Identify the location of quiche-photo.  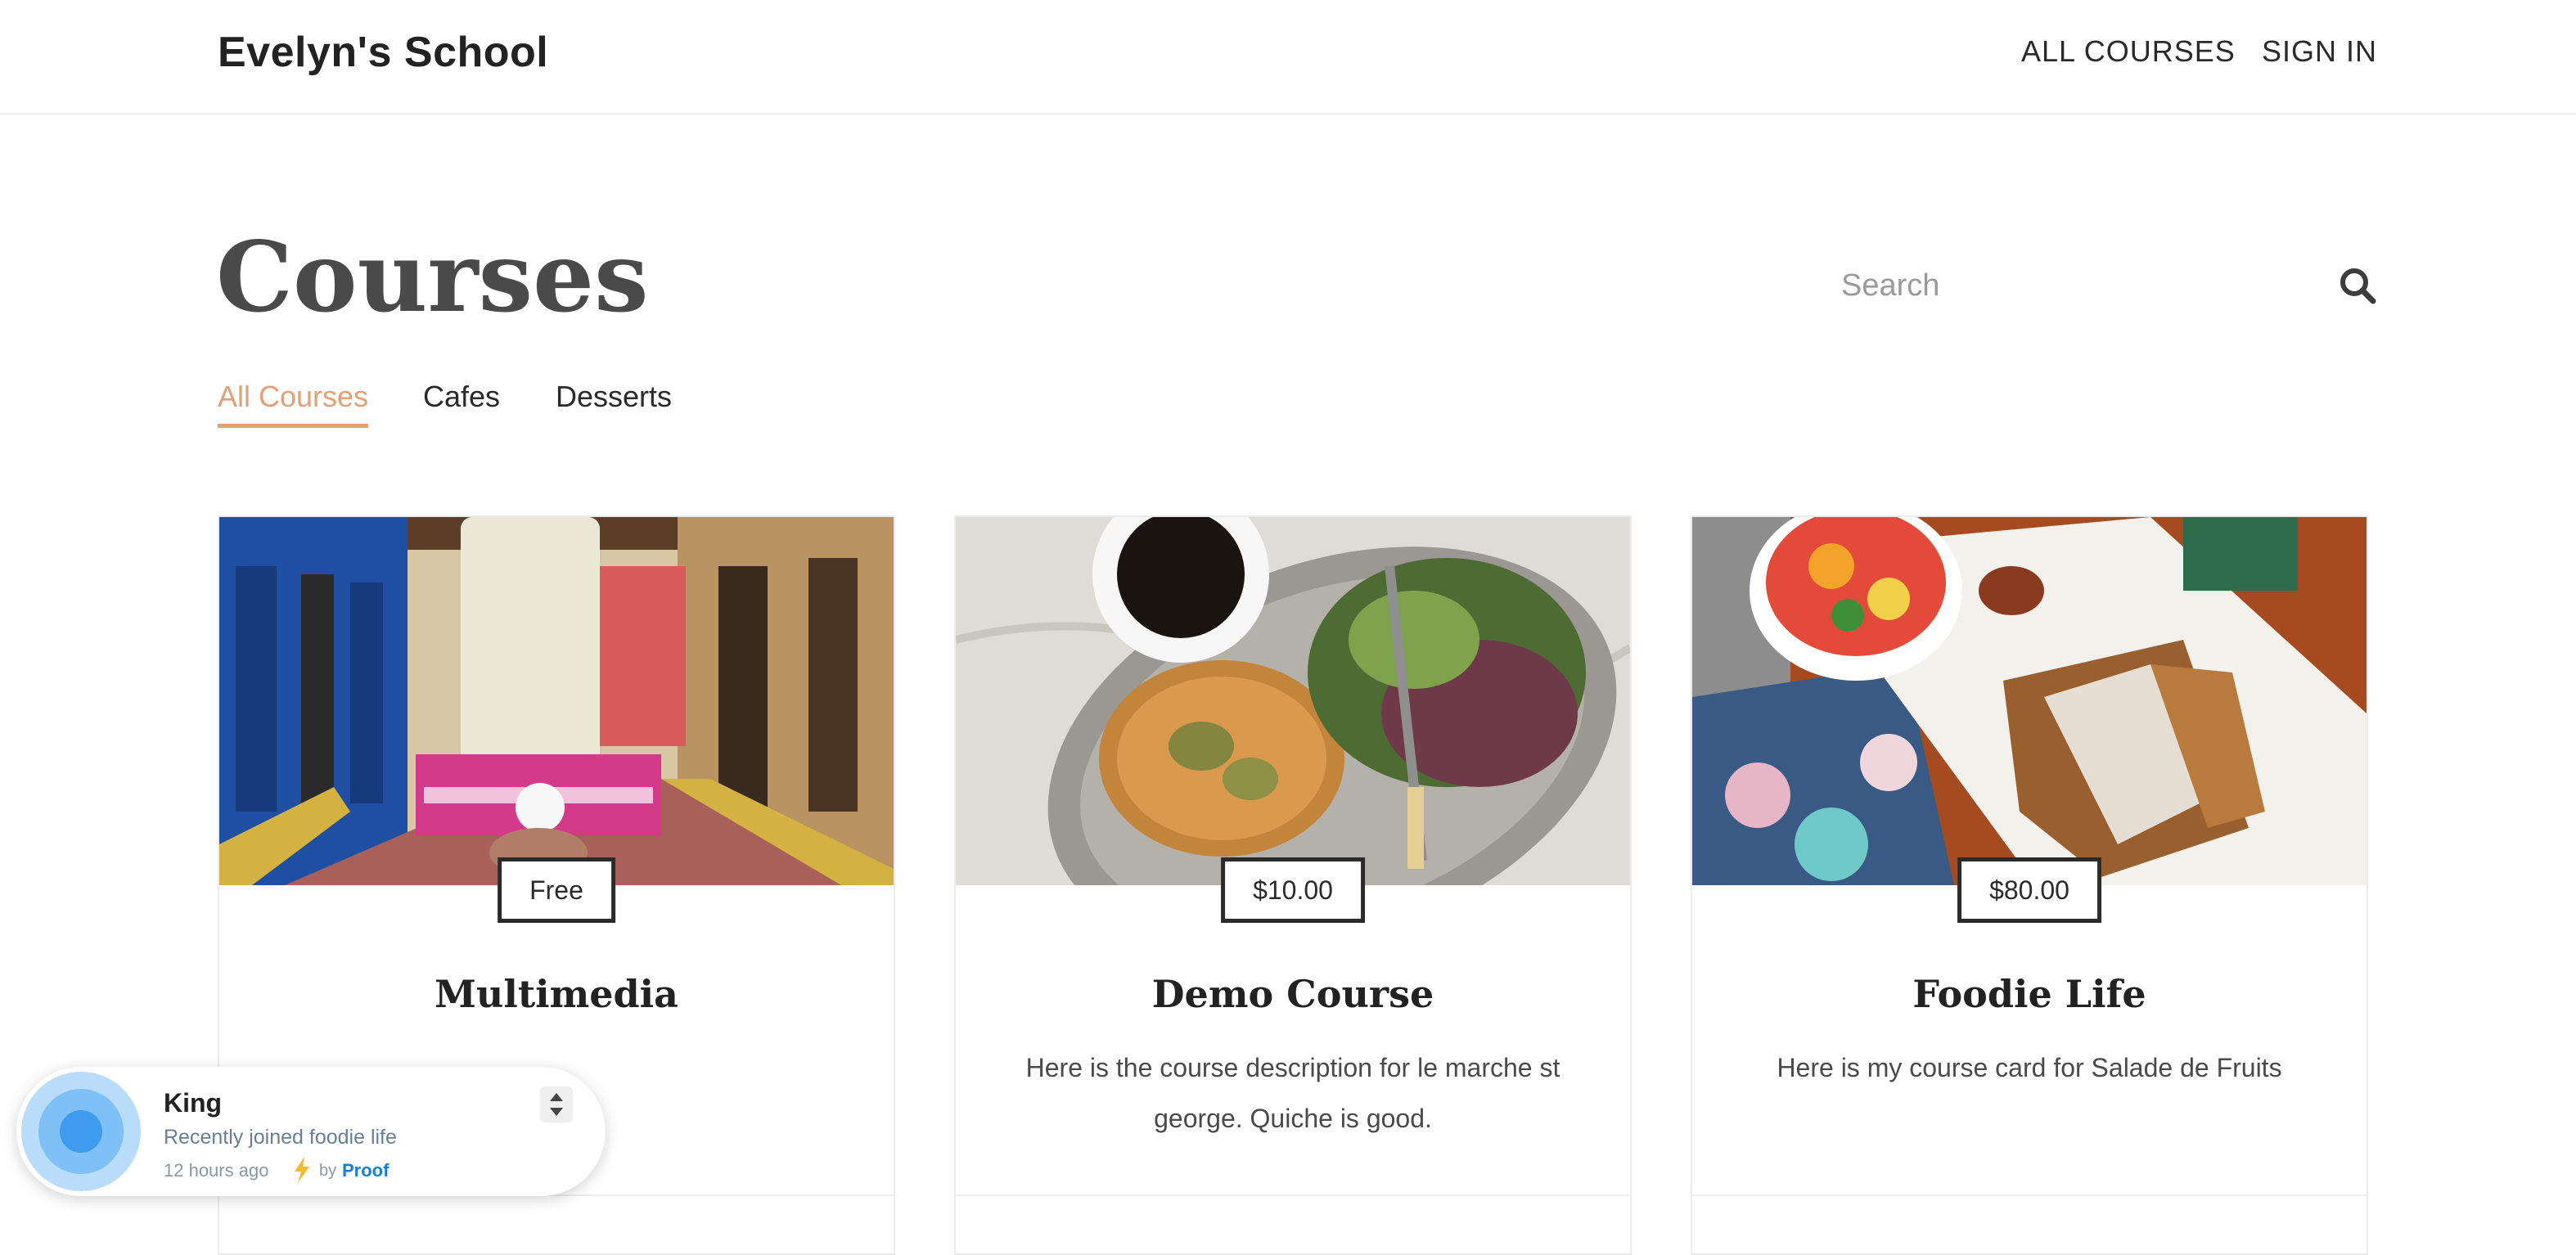
(1293, 701).